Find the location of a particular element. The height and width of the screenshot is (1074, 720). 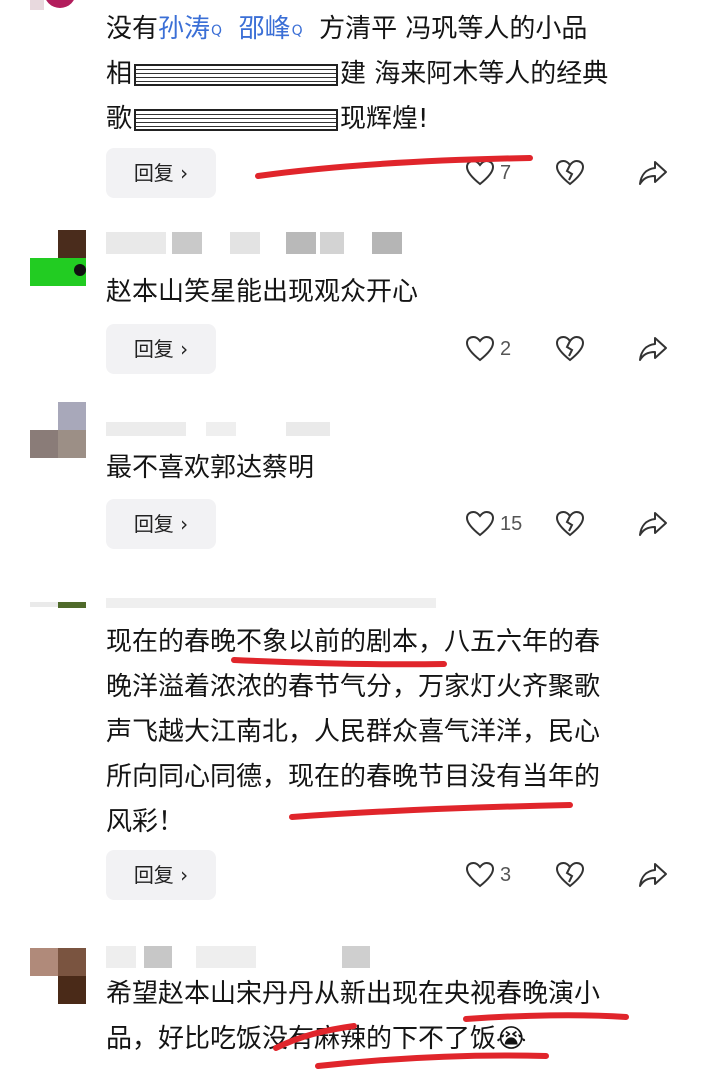

comment-actions: 15 is located at coordinates (576, 524).